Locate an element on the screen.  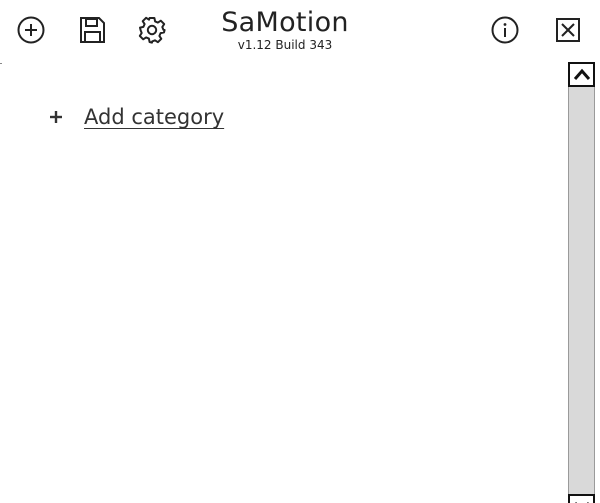
settings-button is located at coordinates (152, 30).